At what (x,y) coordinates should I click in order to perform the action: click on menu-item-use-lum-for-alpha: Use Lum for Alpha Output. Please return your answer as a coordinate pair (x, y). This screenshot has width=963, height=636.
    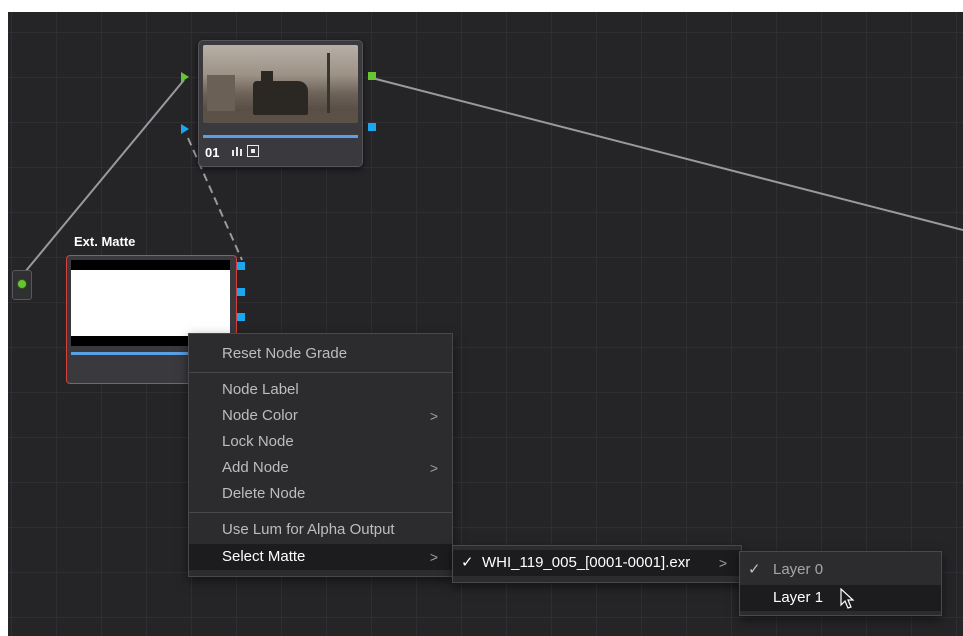
    Looking at the image, I should click on (320, 530).